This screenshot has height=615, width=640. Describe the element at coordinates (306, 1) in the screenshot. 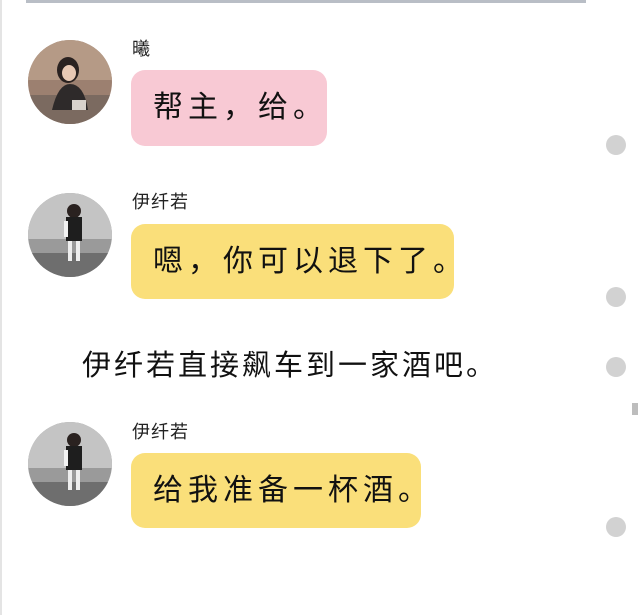

I see `top-divider` at that location.